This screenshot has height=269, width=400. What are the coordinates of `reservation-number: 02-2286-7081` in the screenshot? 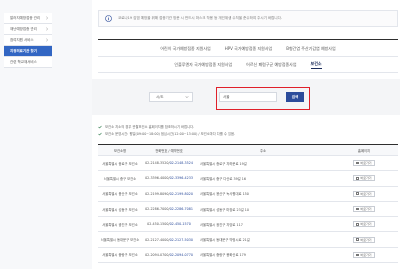 It's located at (181, 209).